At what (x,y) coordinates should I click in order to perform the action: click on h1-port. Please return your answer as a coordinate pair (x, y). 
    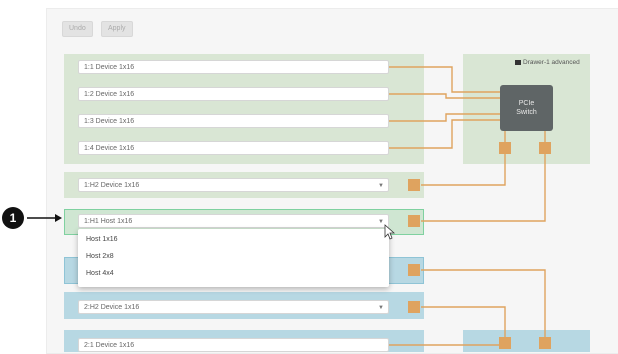
    Looking at the image, I should click on (414, 221).